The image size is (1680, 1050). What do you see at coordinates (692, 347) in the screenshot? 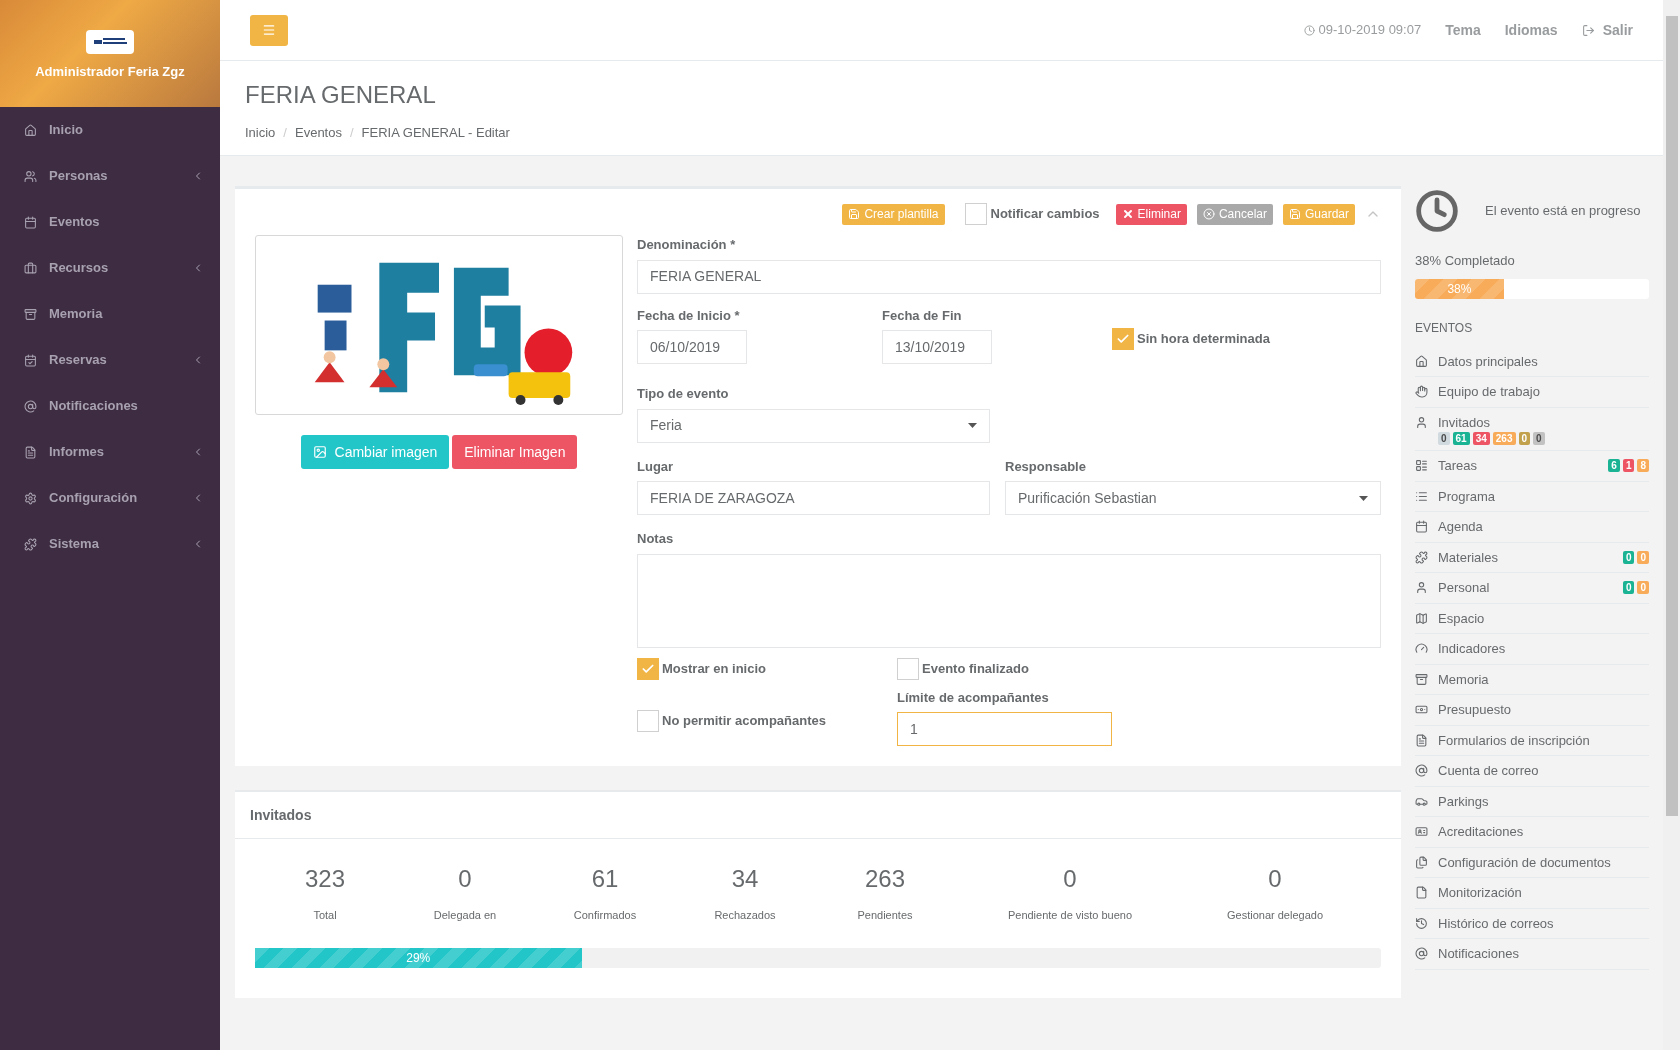
I see `input-field: 06/10/2019` at bounding box center [692, 347].